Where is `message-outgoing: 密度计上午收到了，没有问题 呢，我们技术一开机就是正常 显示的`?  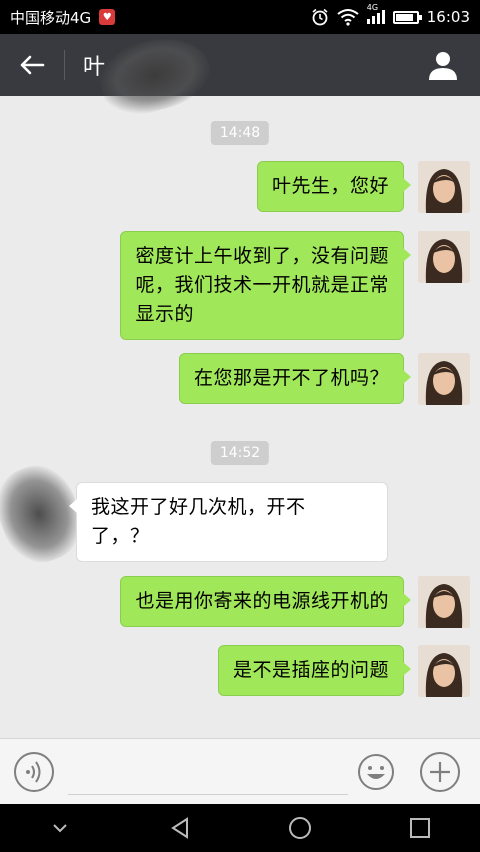
message-outgoing: 密度计上午收到了，没有问题 呢，我们技术一开机就是正常 显示的 is located at coordinates (265, 285).